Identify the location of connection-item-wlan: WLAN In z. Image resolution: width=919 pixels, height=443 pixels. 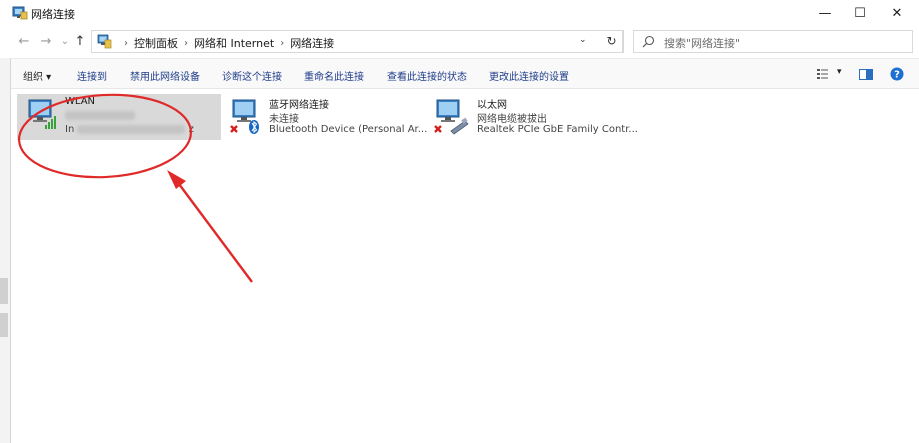
(119, 117).